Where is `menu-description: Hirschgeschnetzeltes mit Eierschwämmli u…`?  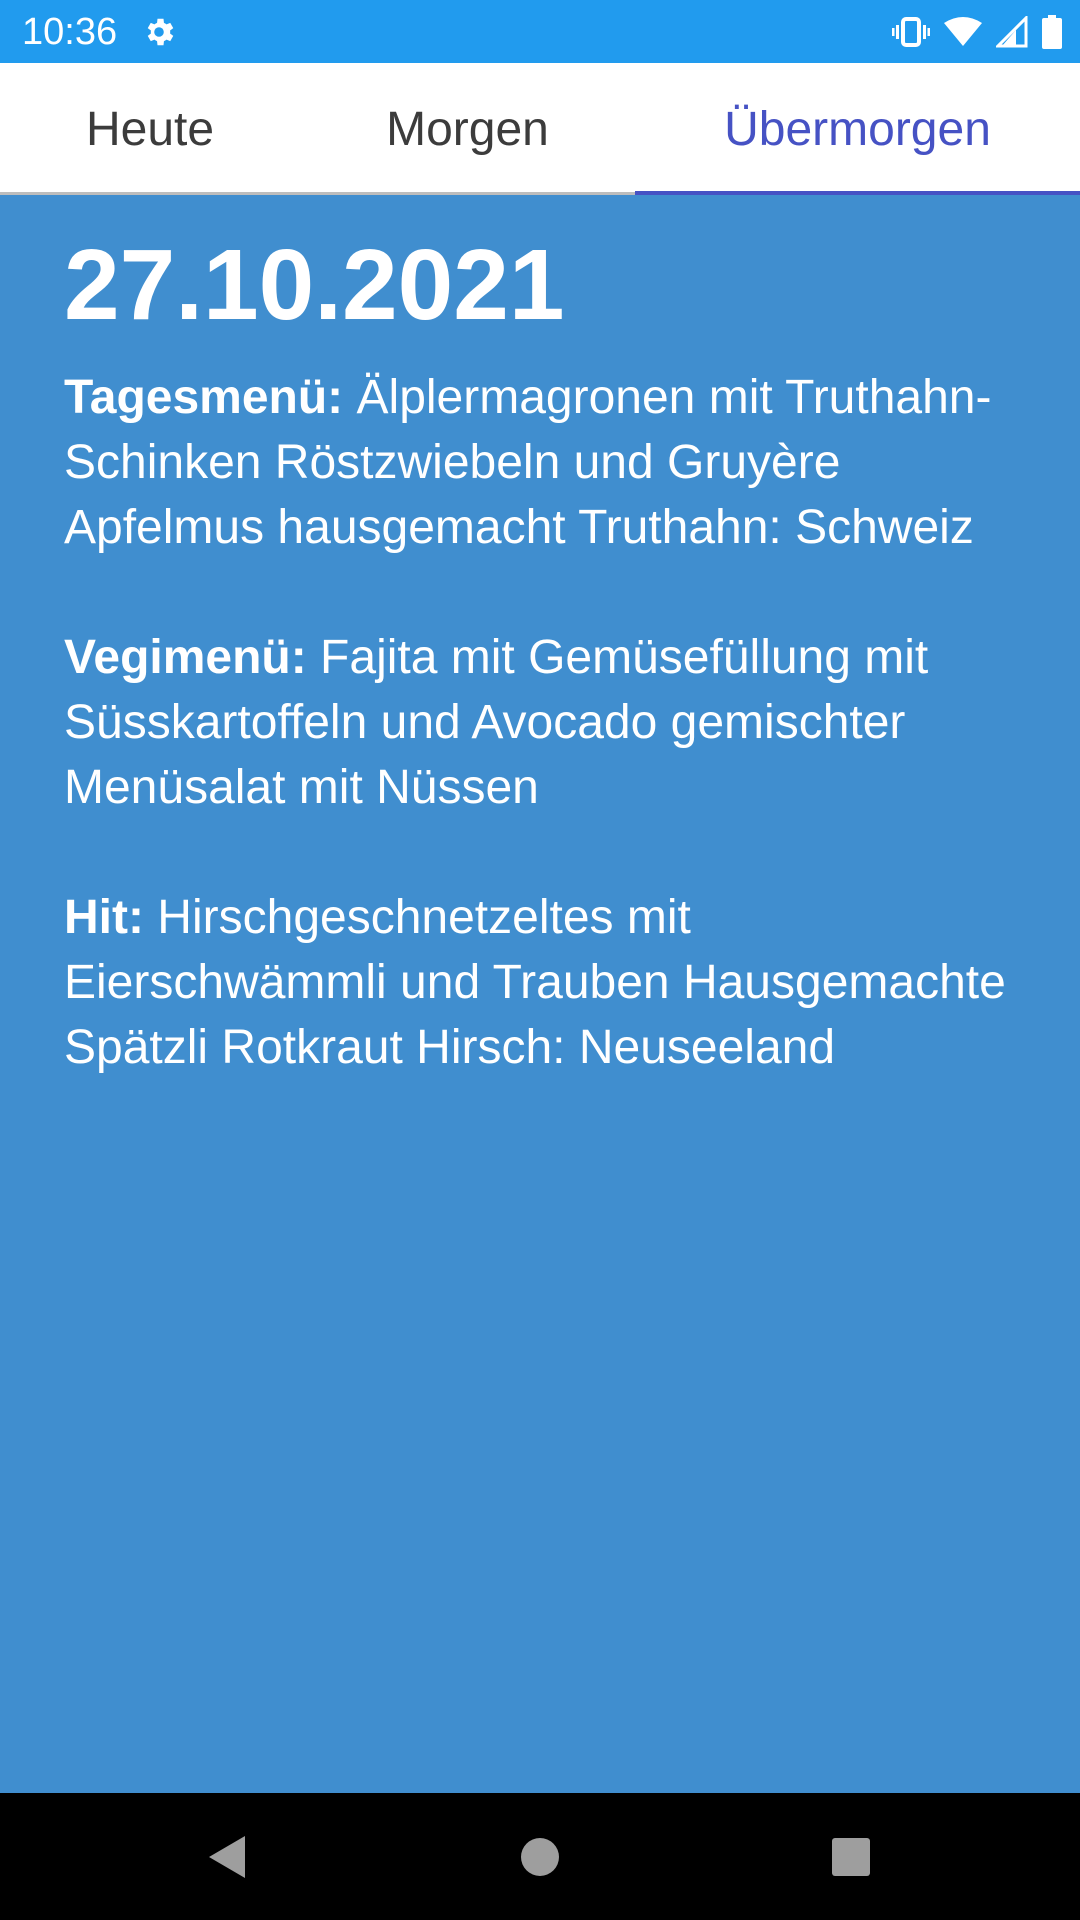
menu-description: Hirschgeschnetzeltes mit Eierschwämmli u… is located at coordinates (535, 982).